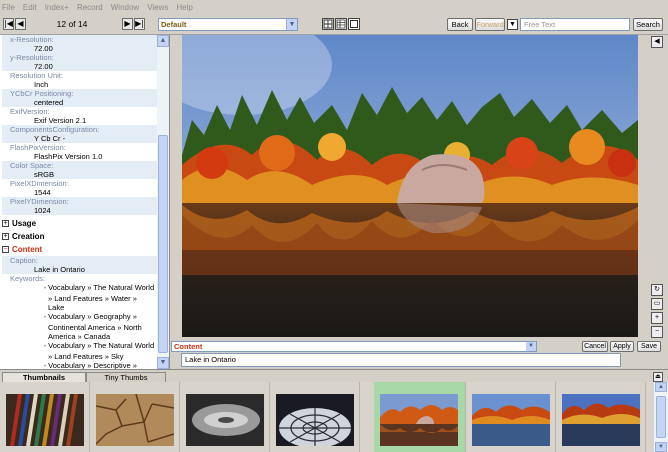  What do you see at coordinates (50, 138) in the screenshot?
I see `property-value: Y Cb Cr -` at bounding box center [50, 138].